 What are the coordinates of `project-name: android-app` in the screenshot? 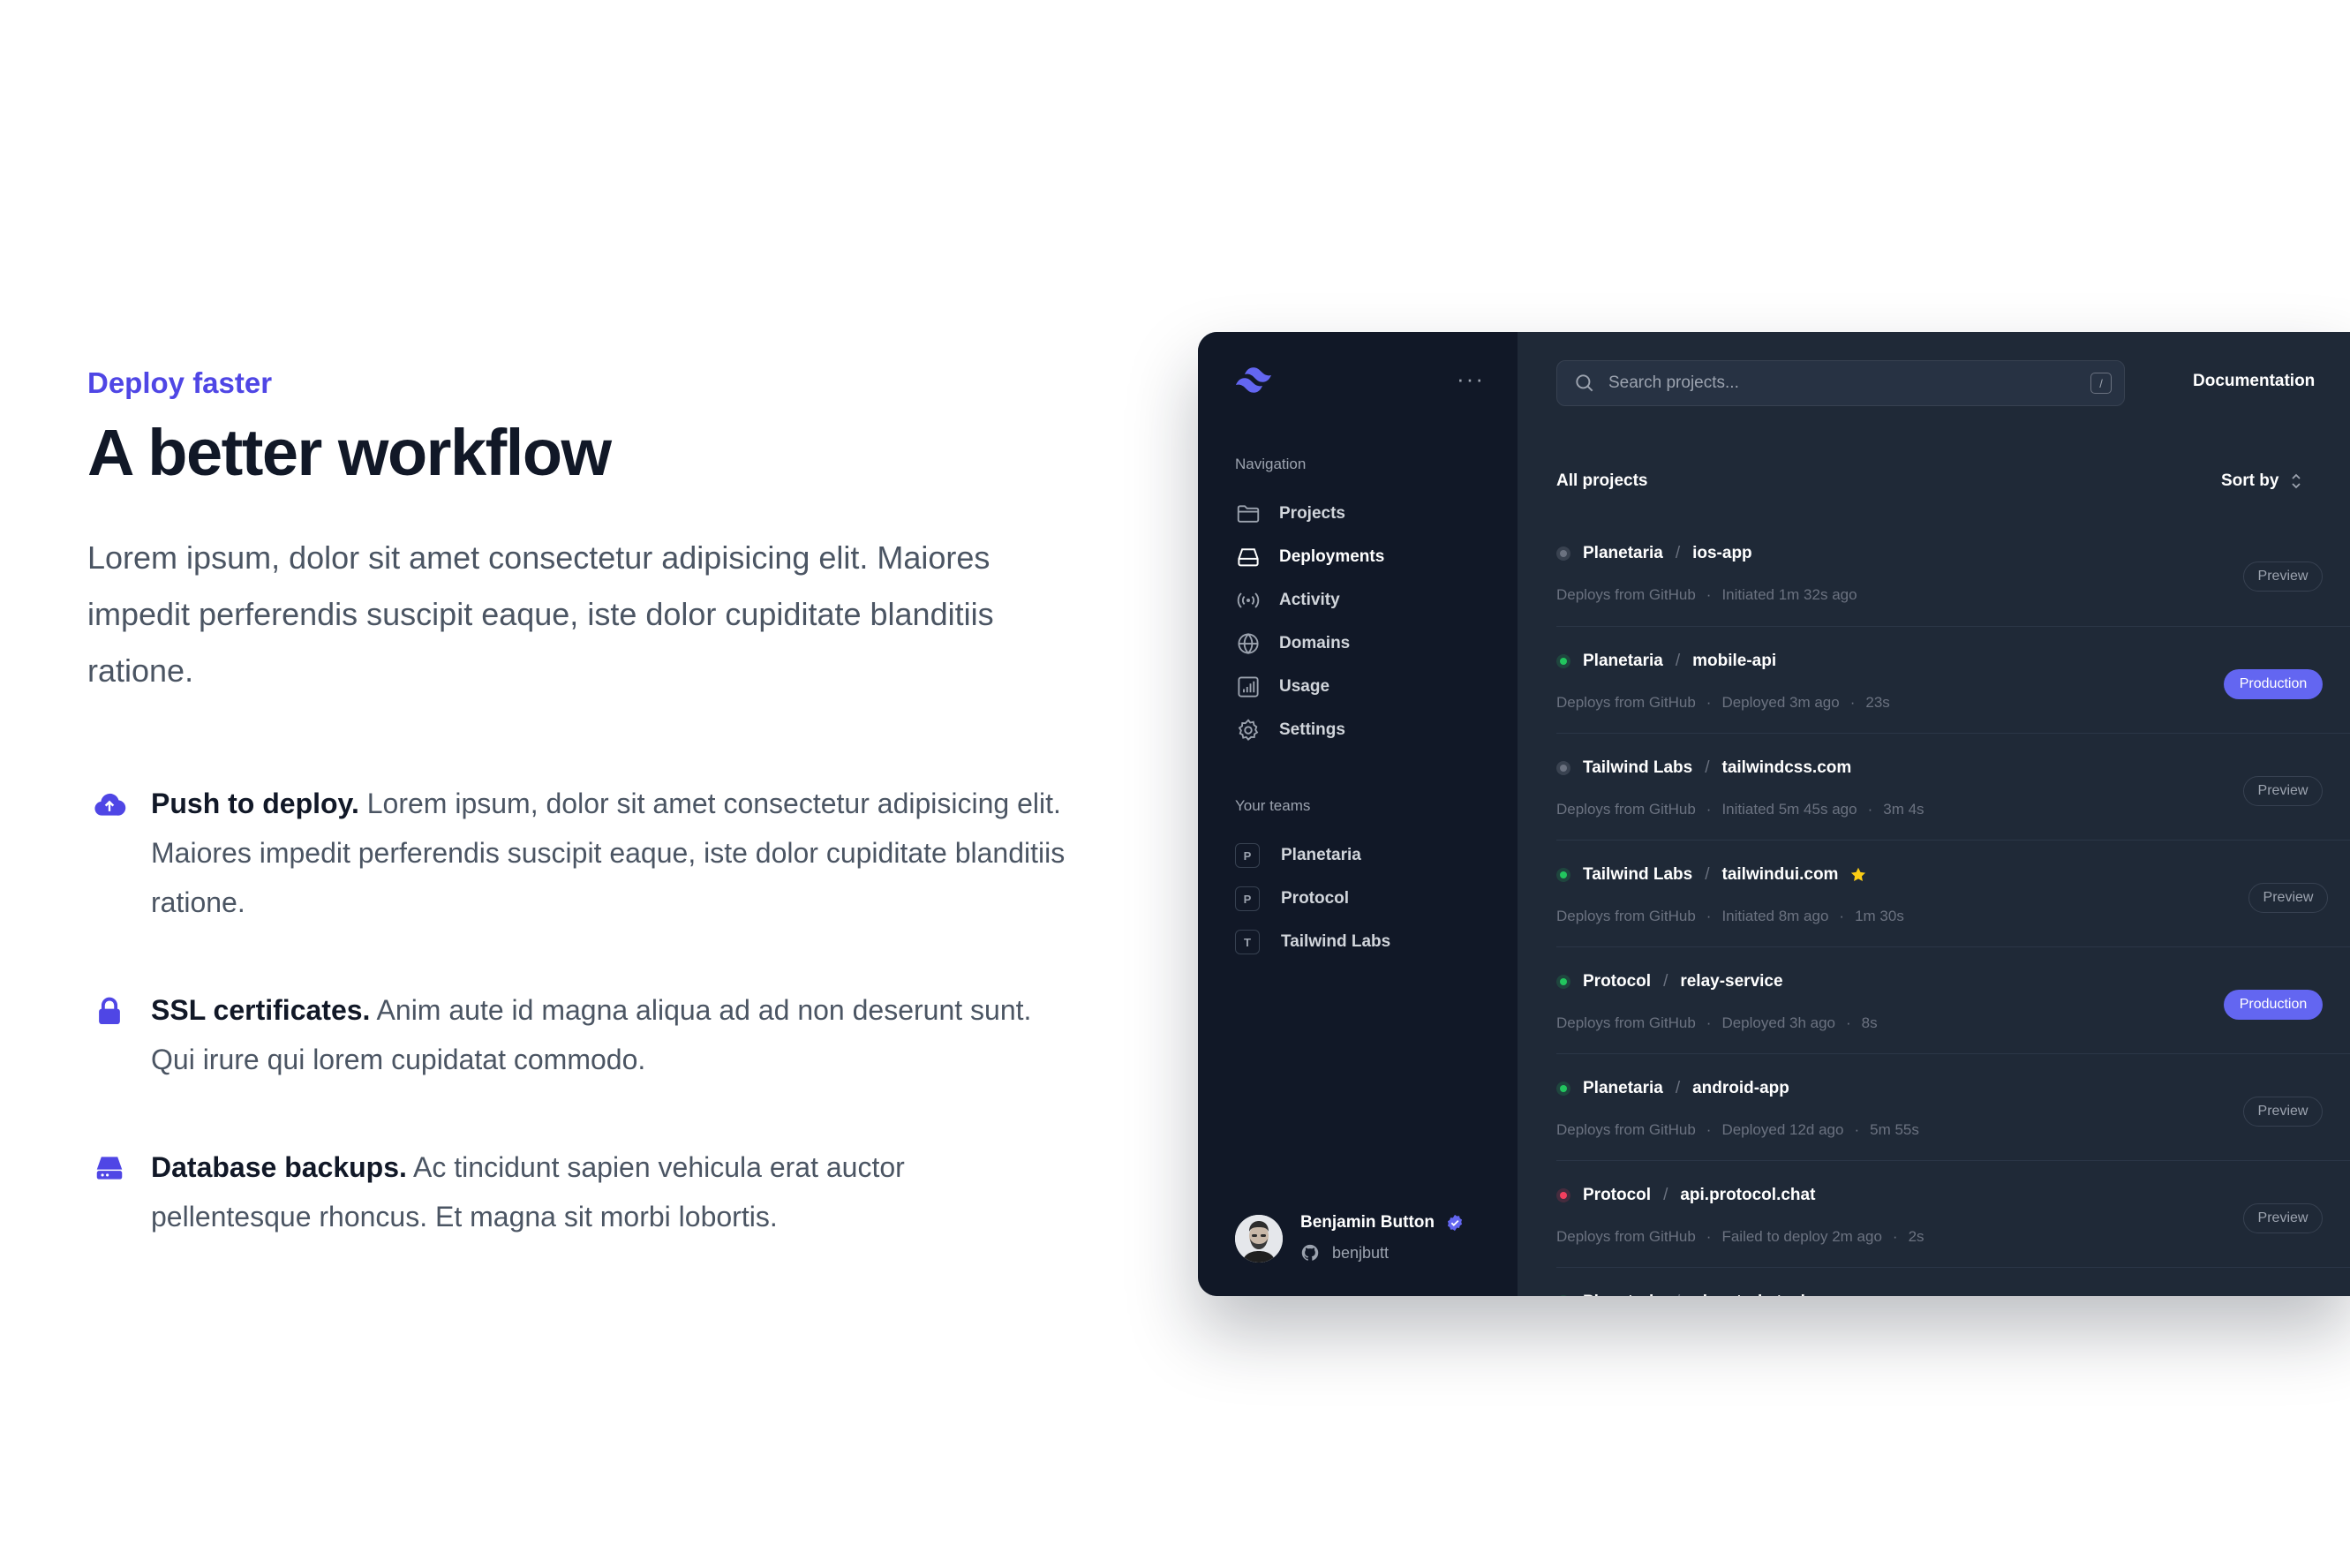 It's located at (1740, 1088).